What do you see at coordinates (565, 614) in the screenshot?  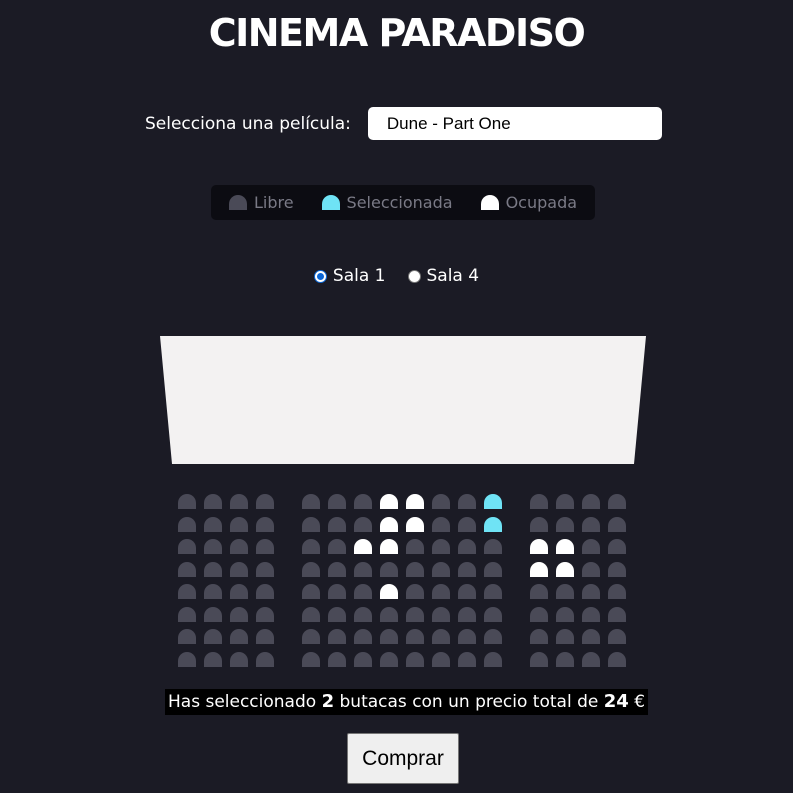 I see `seat-free-r6-c14` at bounding box center [565, 614].